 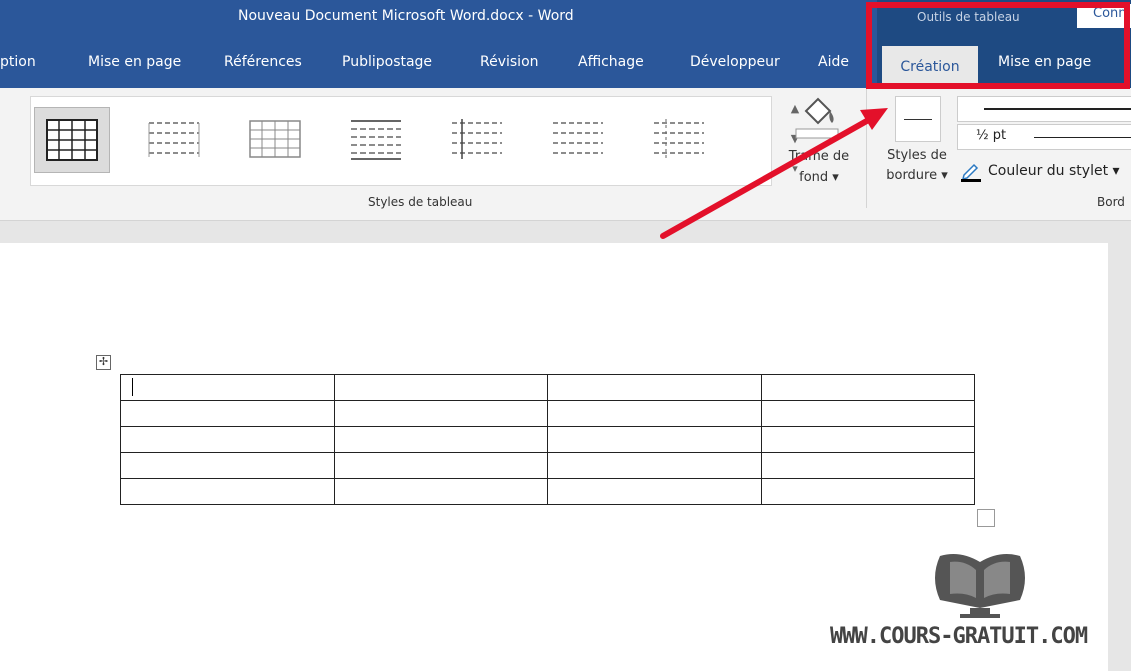 What do you see at coordinates (18, 62) in the screenshot?
I see `tab-conception: ption` at bounding box center [18, 62].